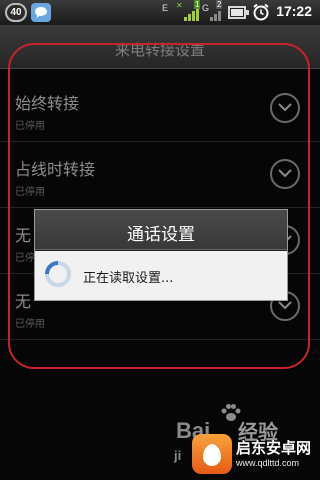 The height and width of the screenshot is (480, 320). Describe the element at coordinates (165, 8) in the screenshot. I see `network-type-label: E` at that location.